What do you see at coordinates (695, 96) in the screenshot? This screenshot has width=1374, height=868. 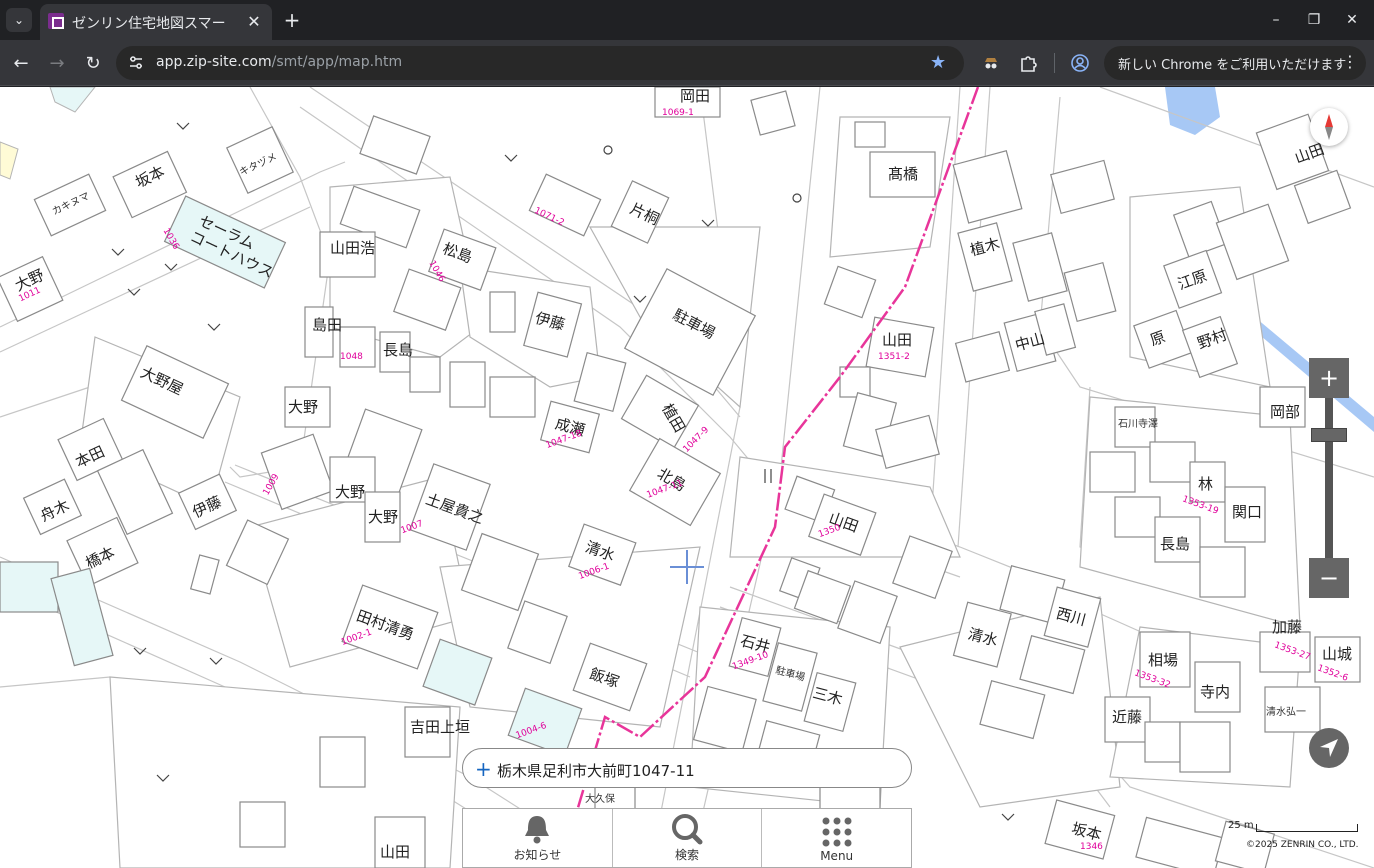 I see `map-label-okada: 岡田` at bounding box center [695, 96].